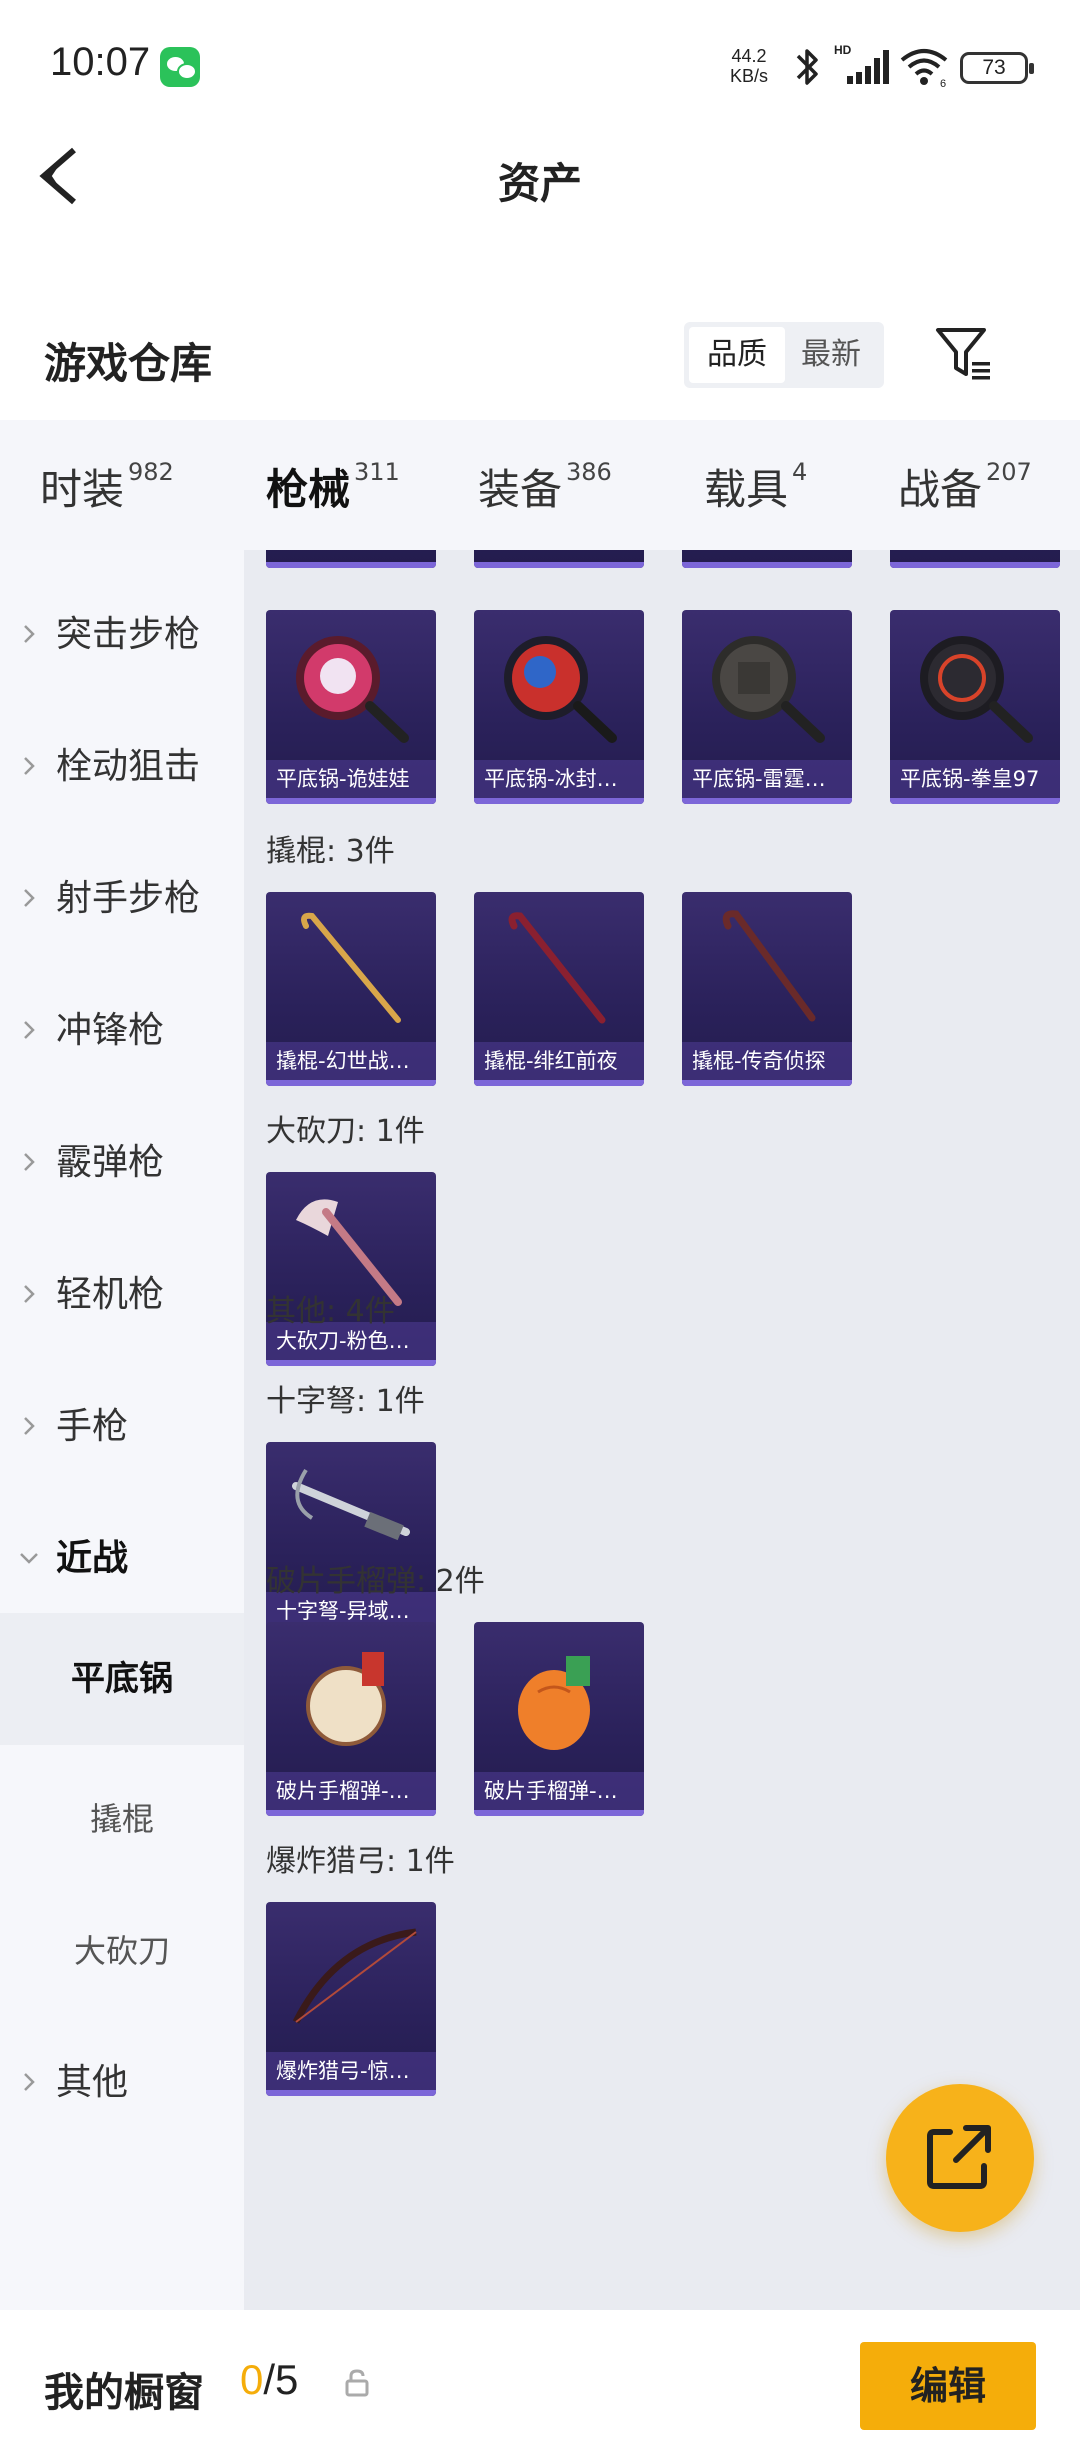  Describe the element at coordinates (375, 1581) in the screenshot. I see `section-header-grenade: 破片手榴弹: 2件` at that location.